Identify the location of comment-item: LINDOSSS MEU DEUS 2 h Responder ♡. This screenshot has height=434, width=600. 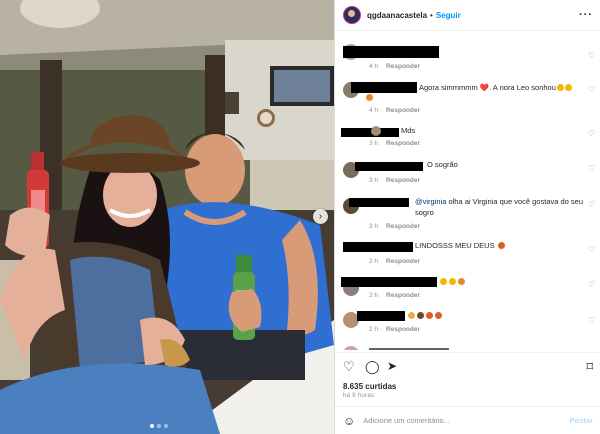
(467, 255).